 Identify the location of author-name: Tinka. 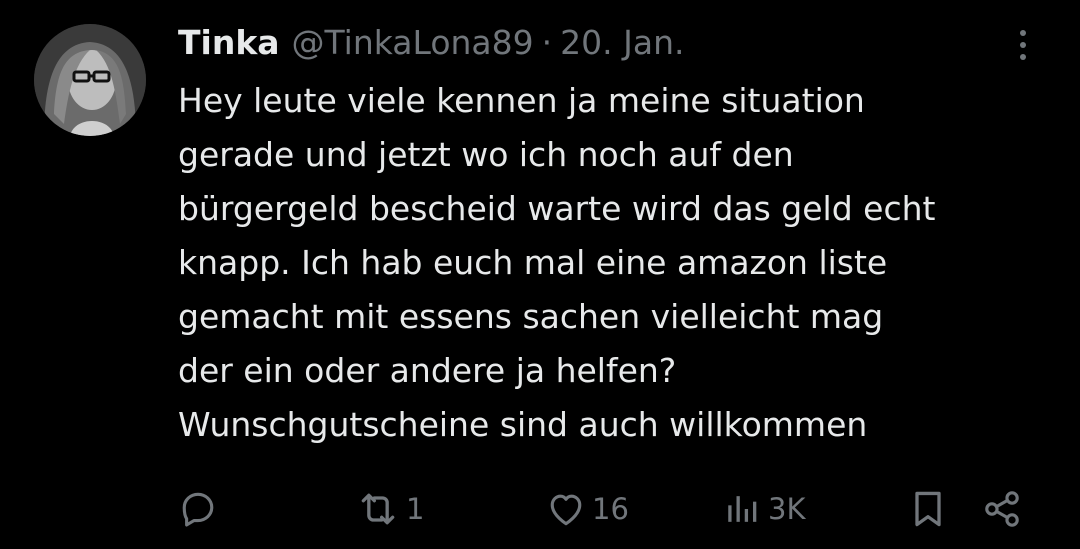
(229, 43).